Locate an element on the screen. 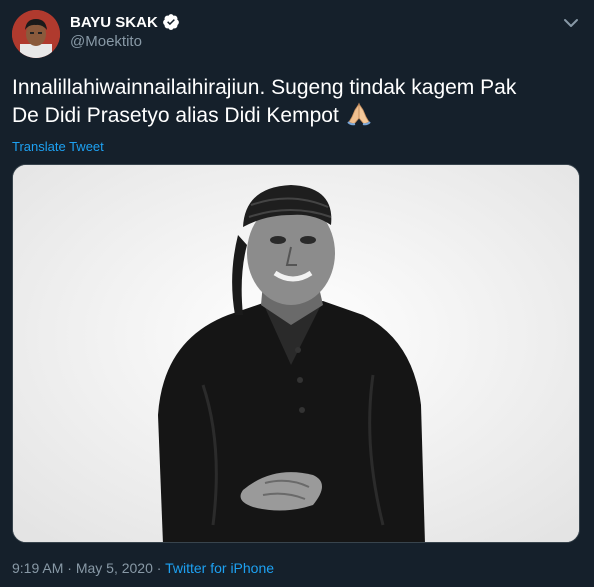  author-display-name: BAYU SKAK is located at coordinates (114, 22).